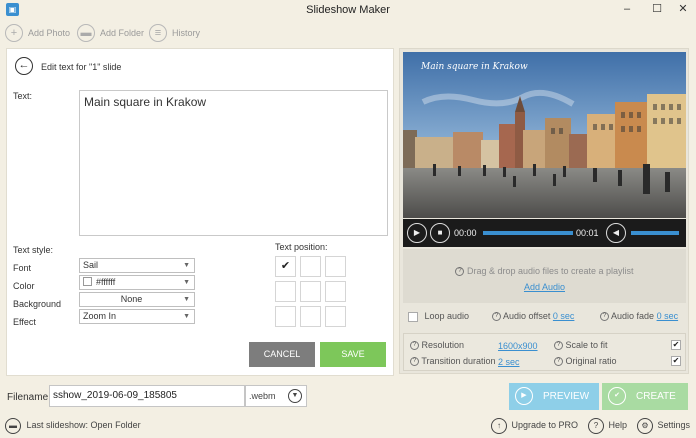  I want to click on position-top-right, so click(335, 266).